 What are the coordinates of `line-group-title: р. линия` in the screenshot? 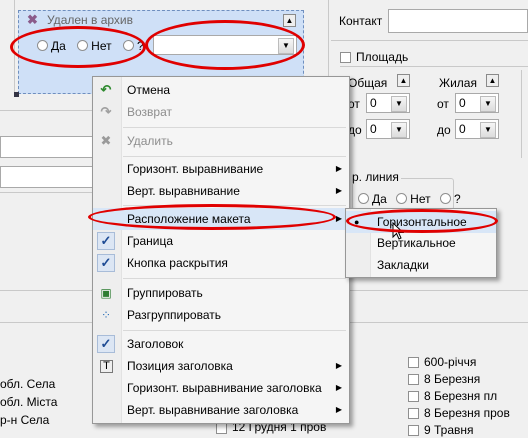 It's located at (375, 177).